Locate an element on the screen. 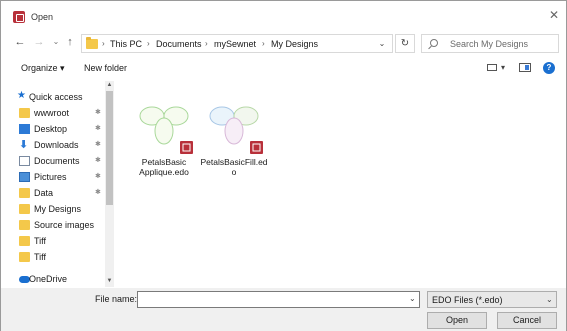 This screenshot has height=331, width=567. sidebar-item-my-designs: My Designs is located at coordinates (63, 209).